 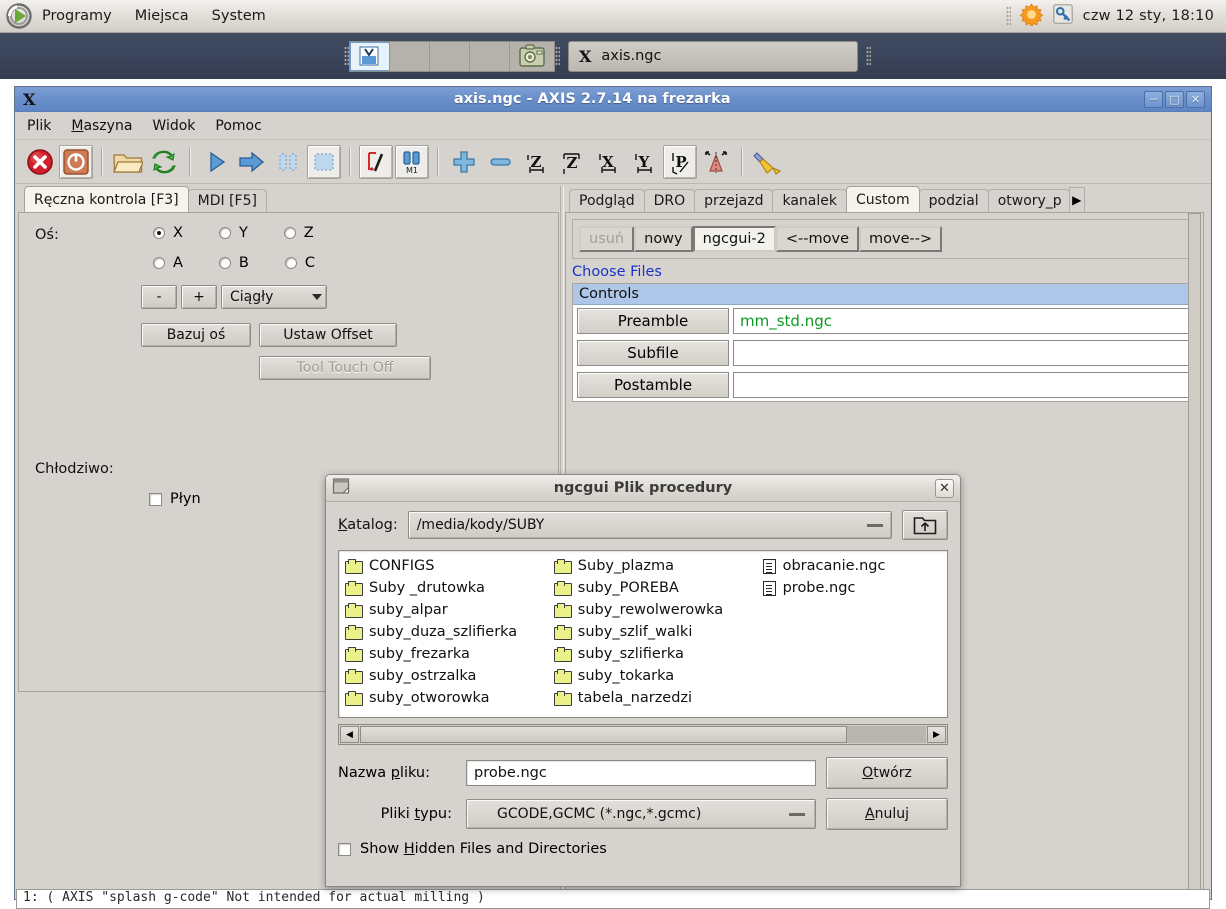 I want to click on tab-podzial: podzial, so click(x=953, y=200).